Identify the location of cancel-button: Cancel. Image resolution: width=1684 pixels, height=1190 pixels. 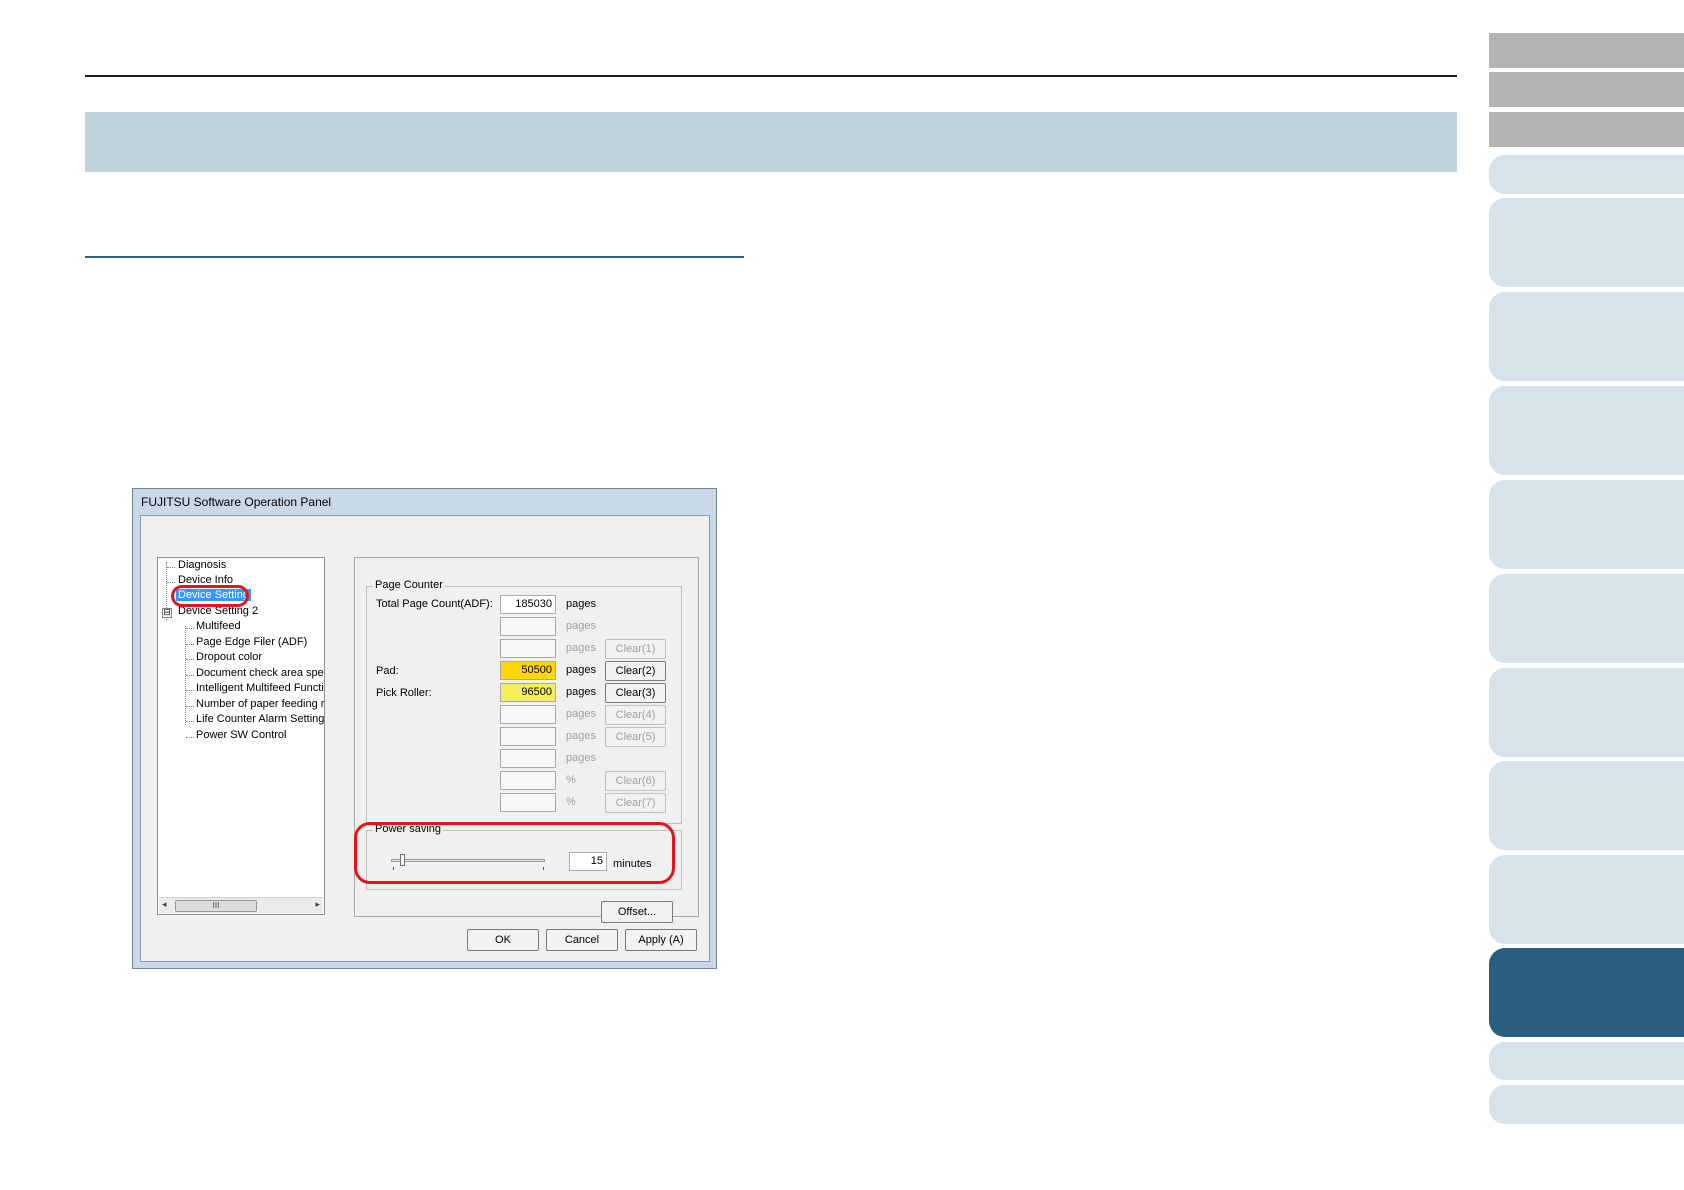
(582, 940).